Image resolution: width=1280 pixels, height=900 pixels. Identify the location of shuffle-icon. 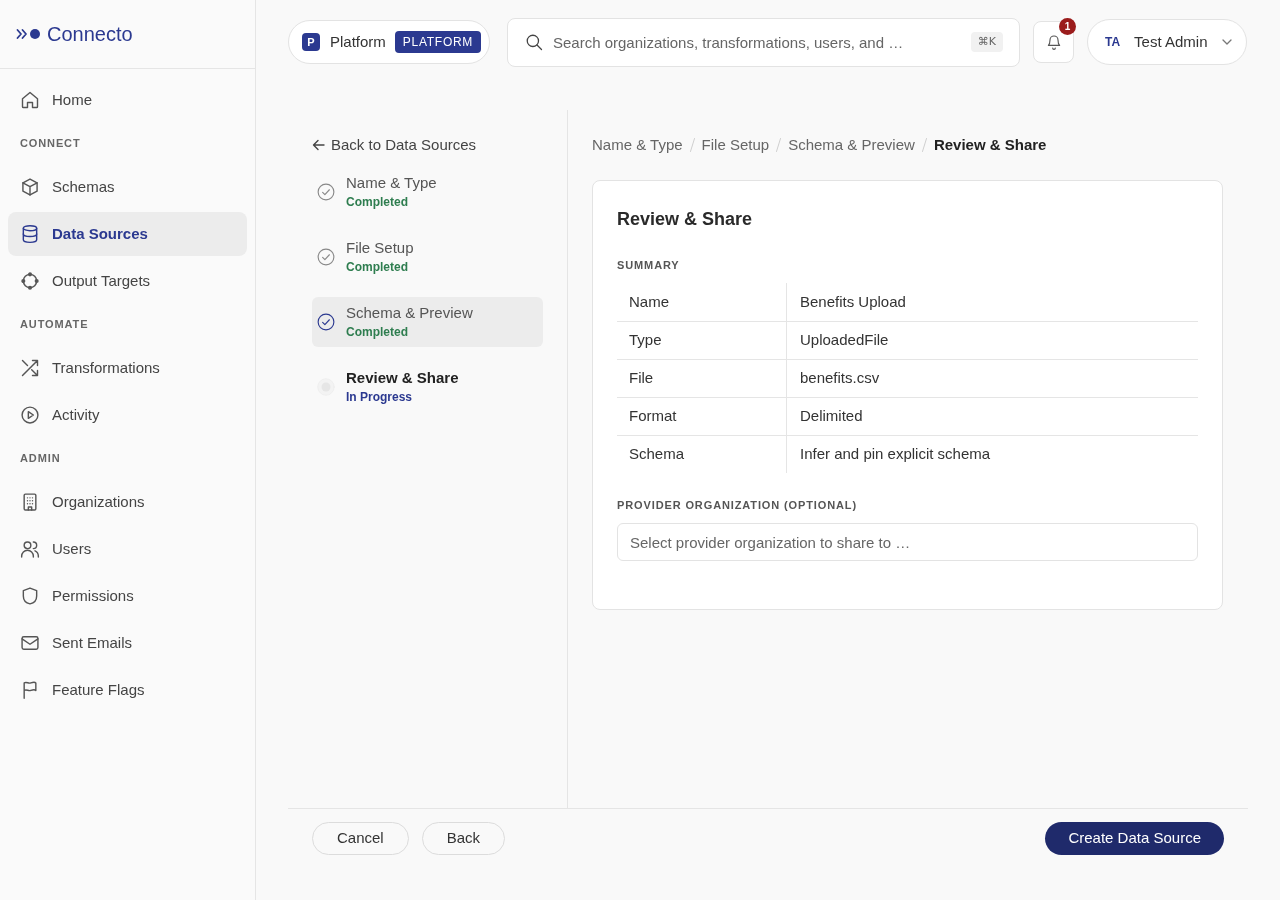
(30, 368).